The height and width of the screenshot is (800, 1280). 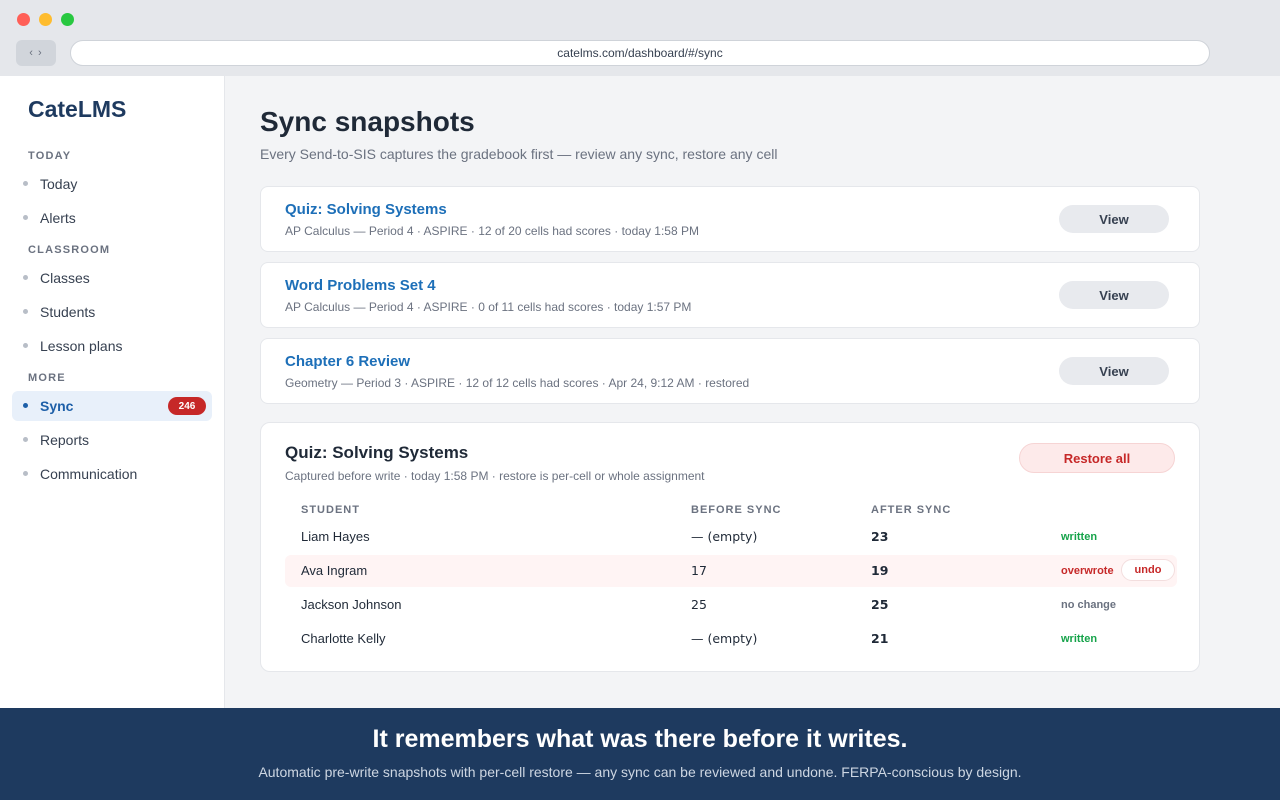 What do you see at coordinates (880, 638) in the screenshot?
I see `after-value: 21` at bounding box center [880, 638].